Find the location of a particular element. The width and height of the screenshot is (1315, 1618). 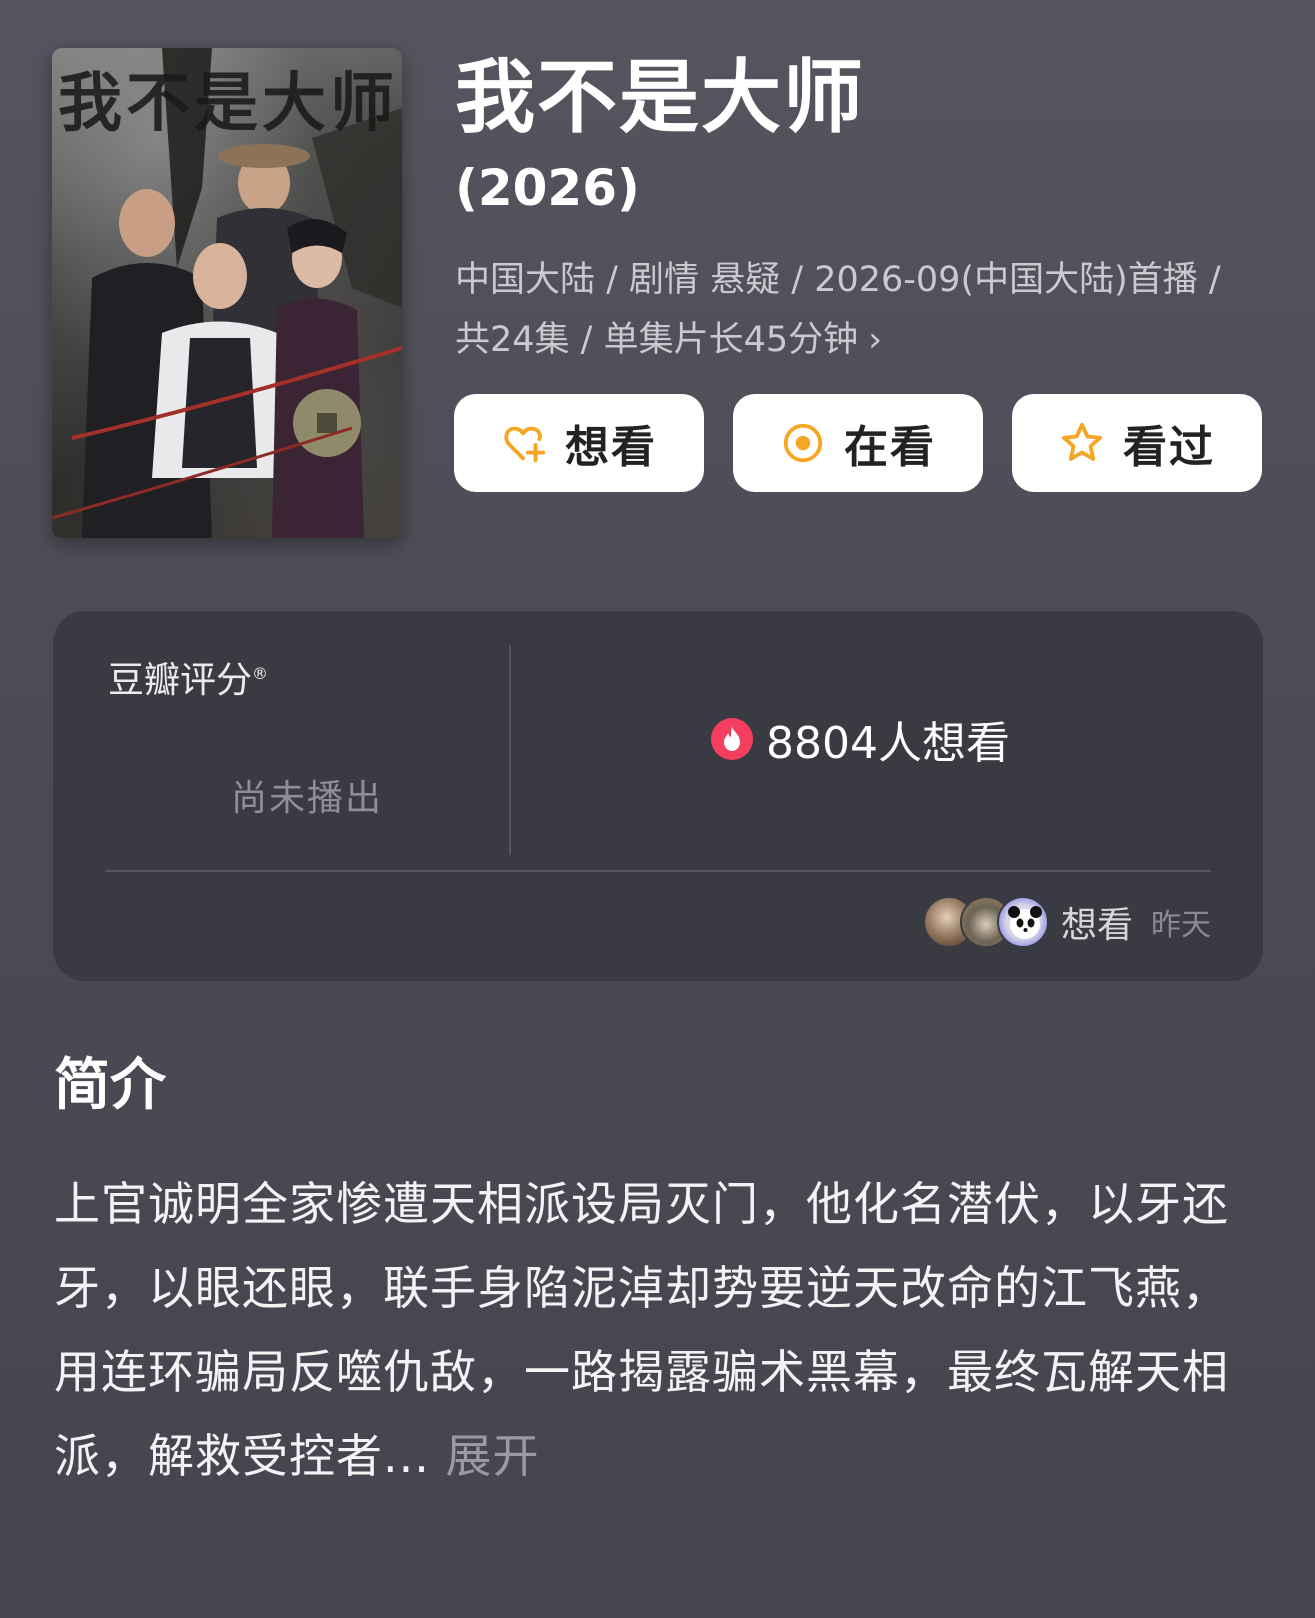

synopsis-title: 简介 is located at coordinates (110, 1085).